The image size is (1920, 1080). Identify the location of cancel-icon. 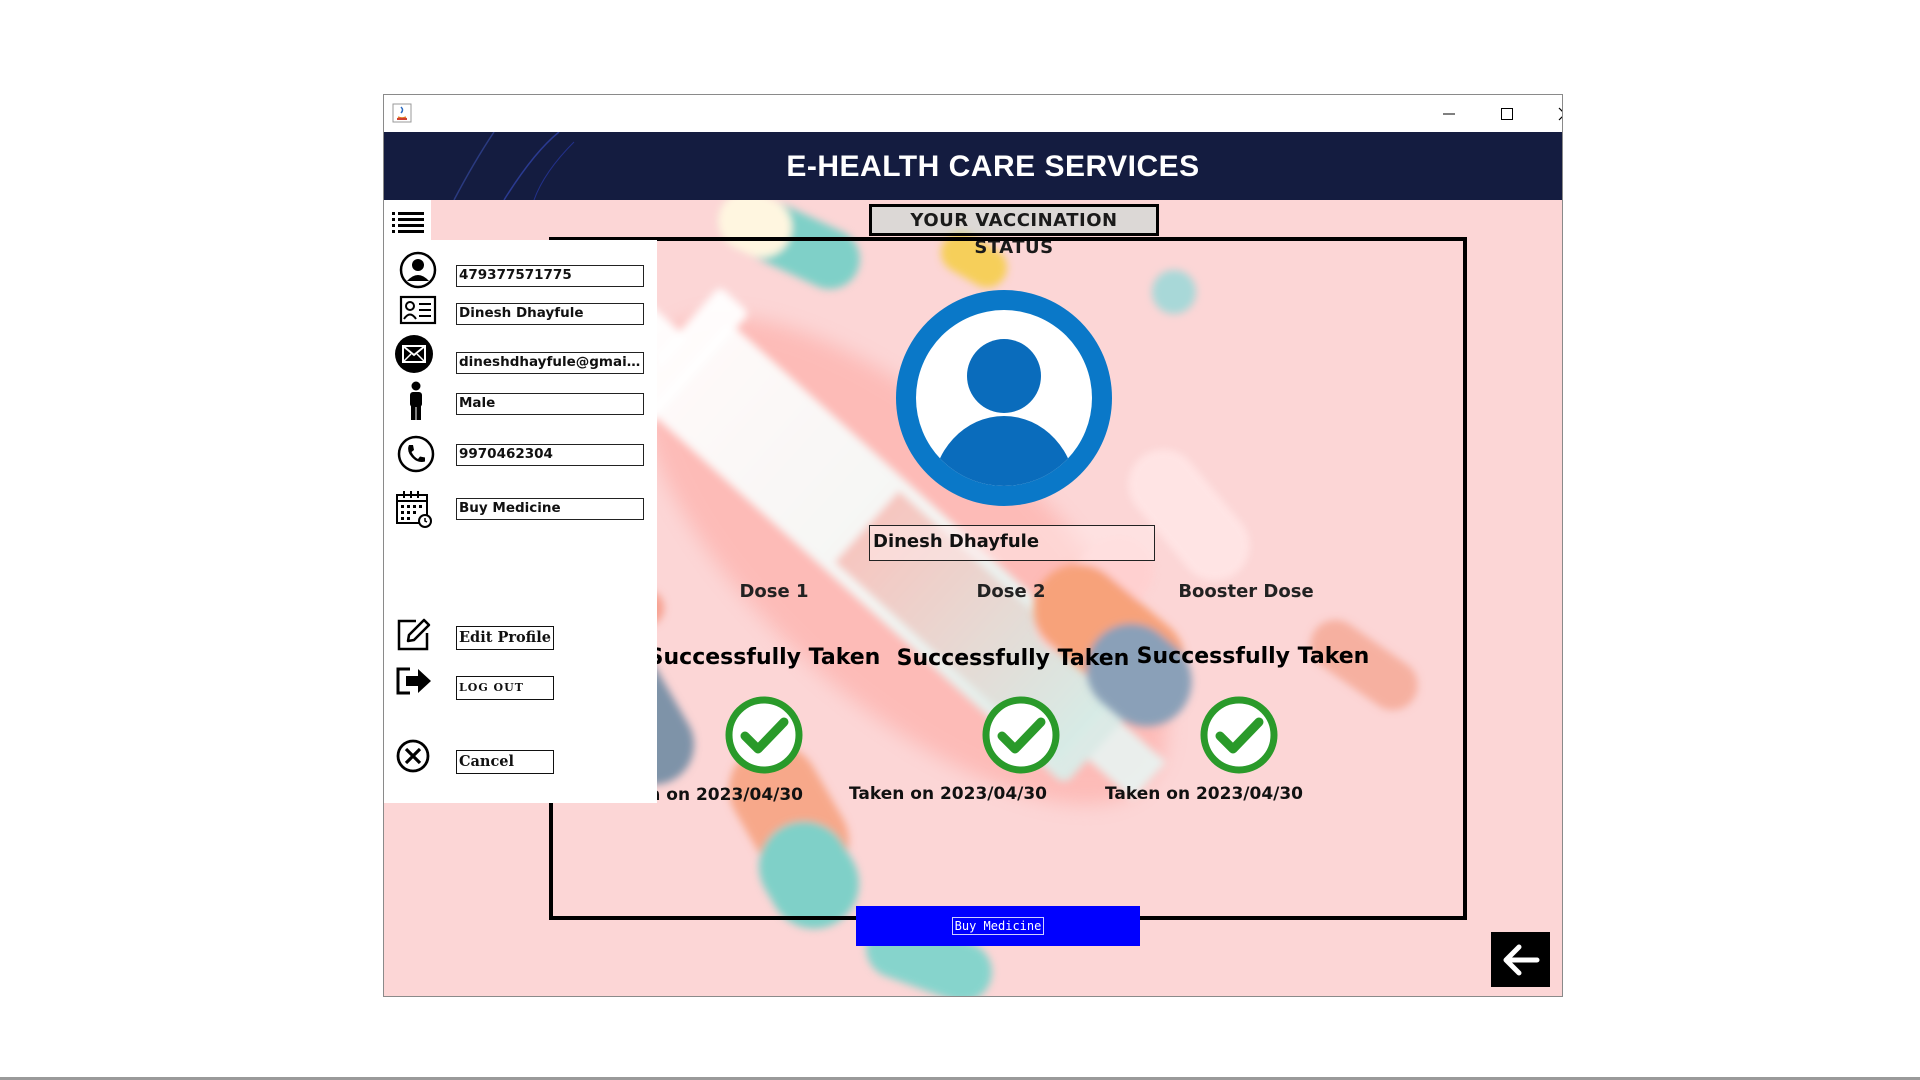
(413, 756).